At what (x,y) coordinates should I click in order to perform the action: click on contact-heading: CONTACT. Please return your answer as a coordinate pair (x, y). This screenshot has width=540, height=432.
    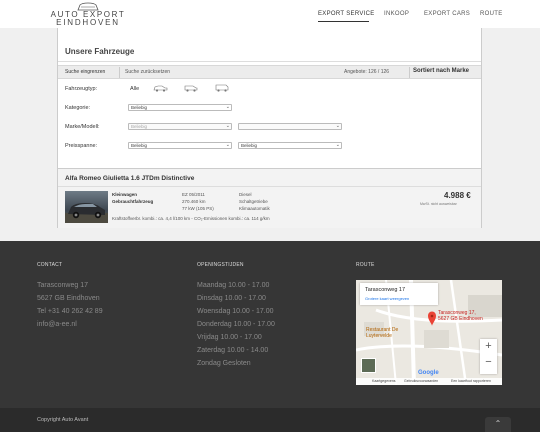
    Looking at the image, I should click on (50, 265).